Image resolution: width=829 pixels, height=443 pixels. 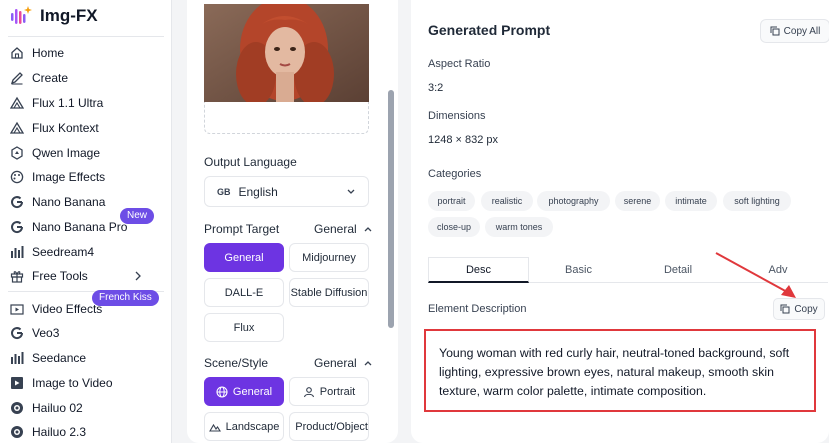 I want to click on tab-label: Basic, so click(x=578, y=270).